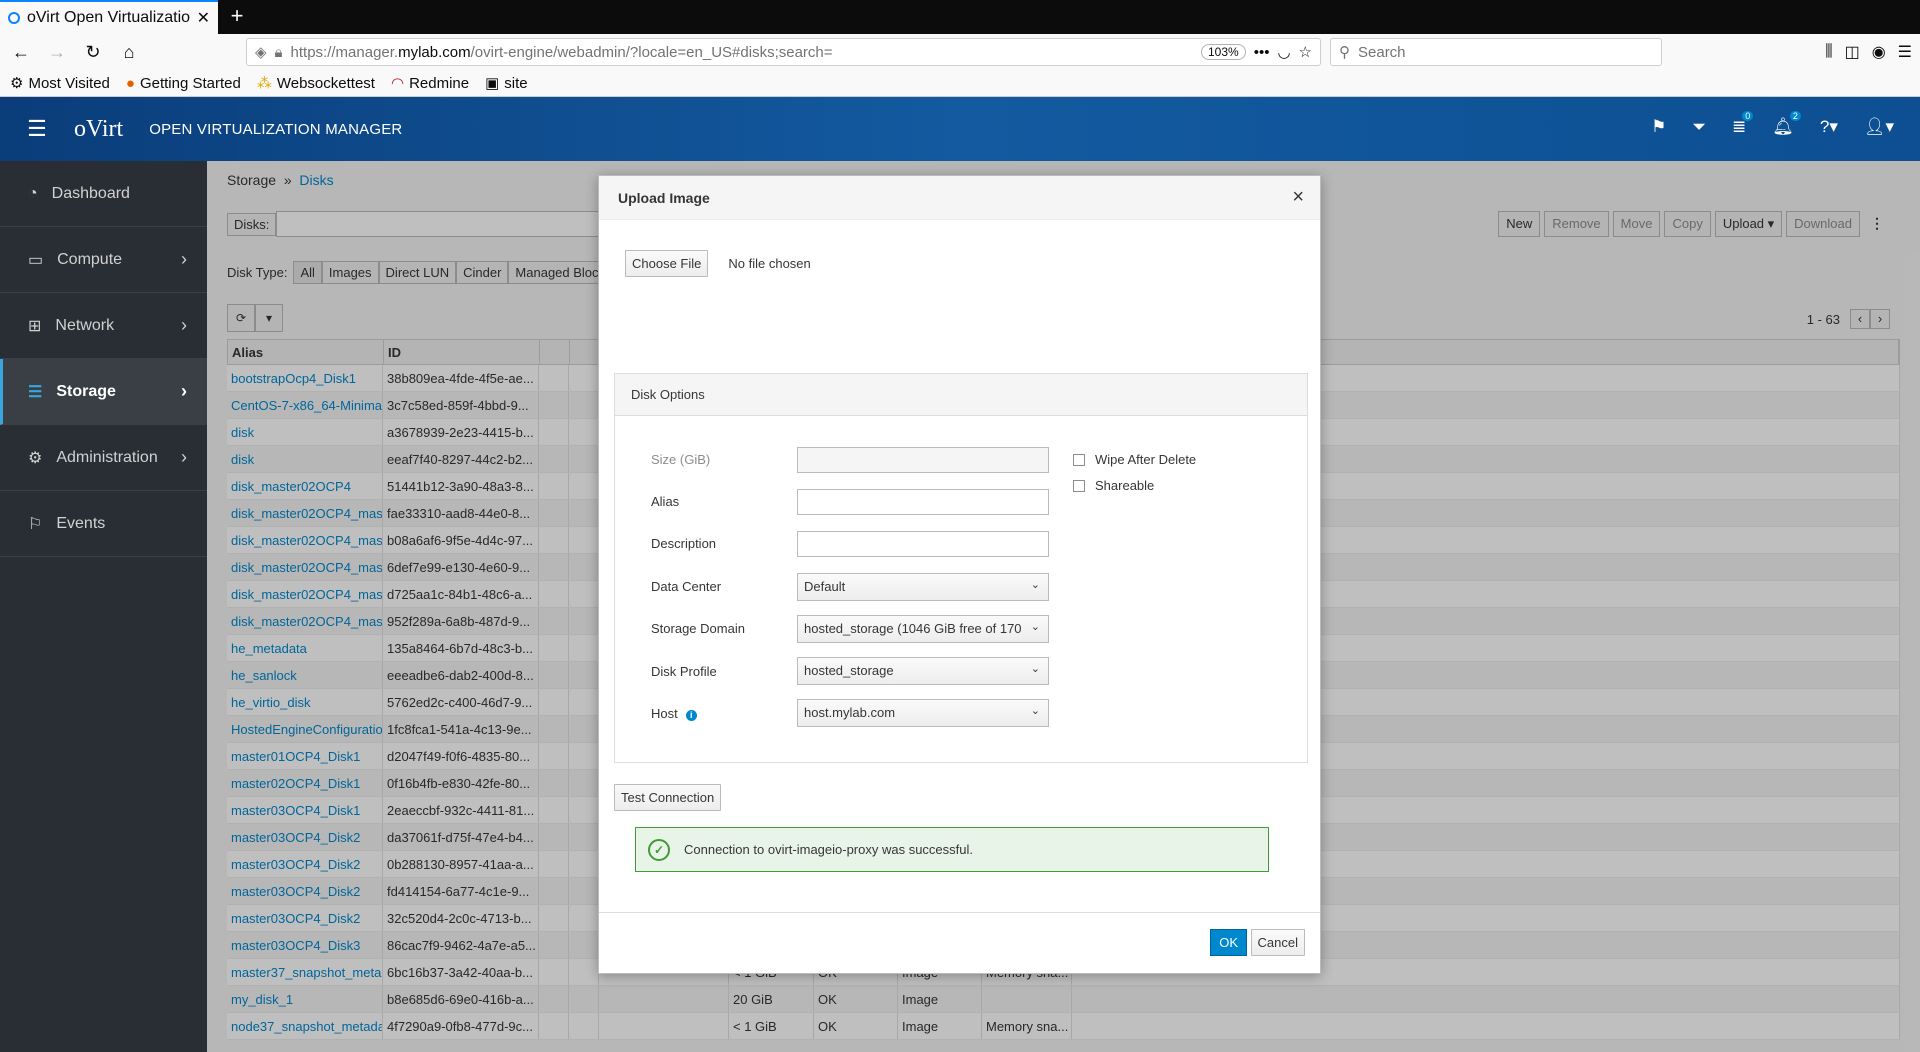 This screenshot has height=1052, width=1920. What do you see at coordinates (684, 543) in the screenshot?
I see `description-label: Description` at bounding box center [684, 543].